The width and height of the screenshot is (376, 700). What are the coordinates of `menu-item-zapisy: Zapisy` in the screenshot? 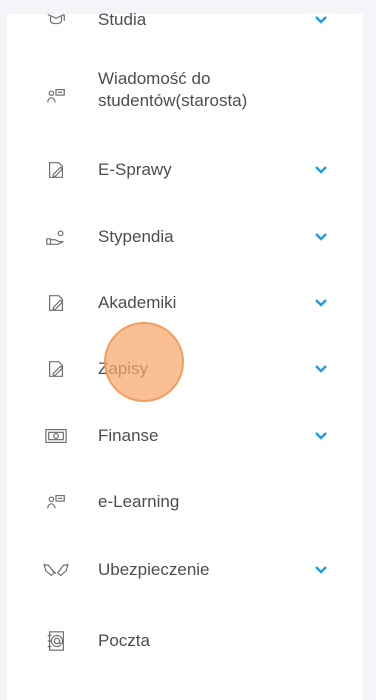 It's located at (178, 369).